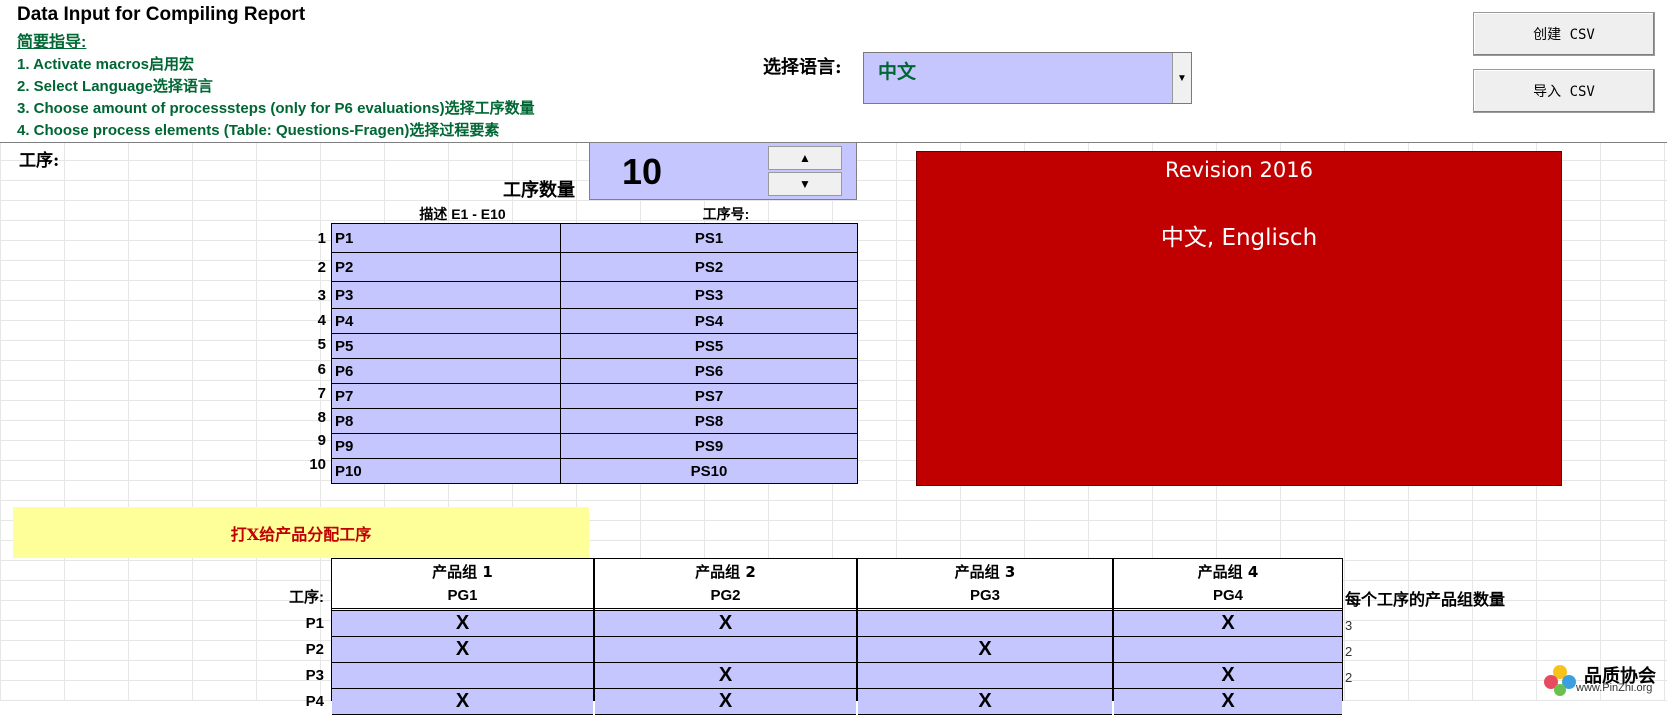 The height and width of the screenshot is (715, 1667). I want to click on assign-row-label: P3, so click(314, 675).